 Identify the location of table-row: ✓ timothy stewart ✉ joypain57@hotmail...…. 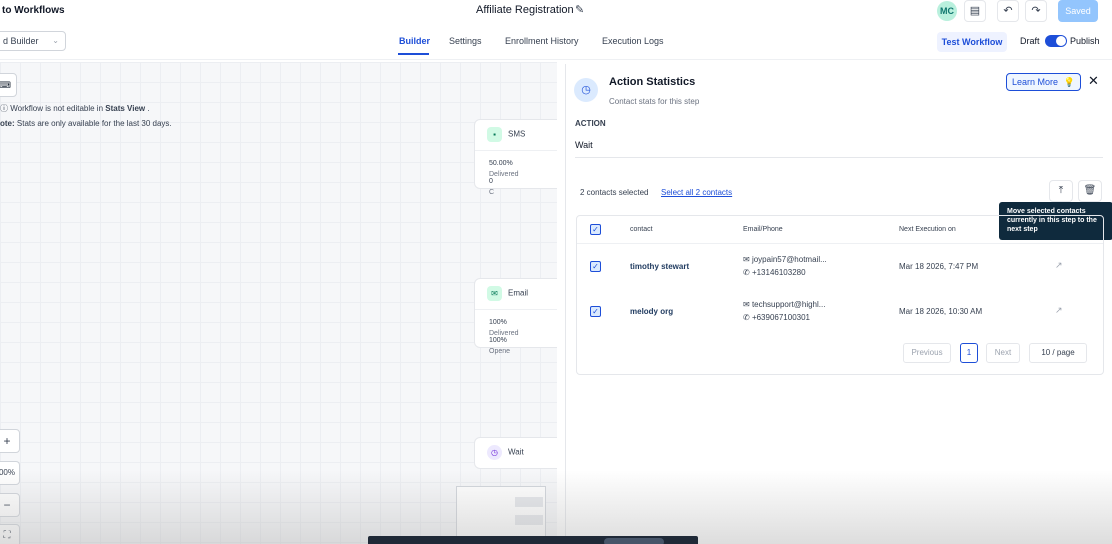
(840, 268).